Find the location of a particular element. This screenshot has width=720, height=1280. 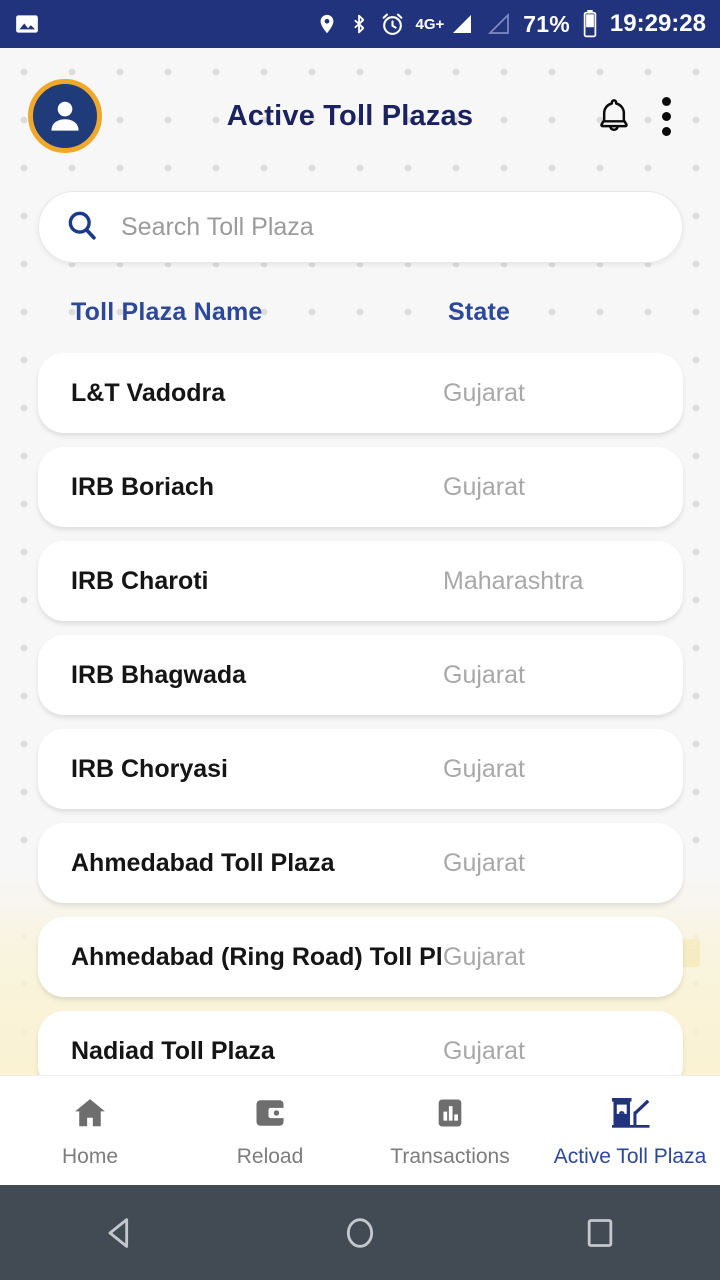

android-navigation-bar is located at coordinates (360, 1232).